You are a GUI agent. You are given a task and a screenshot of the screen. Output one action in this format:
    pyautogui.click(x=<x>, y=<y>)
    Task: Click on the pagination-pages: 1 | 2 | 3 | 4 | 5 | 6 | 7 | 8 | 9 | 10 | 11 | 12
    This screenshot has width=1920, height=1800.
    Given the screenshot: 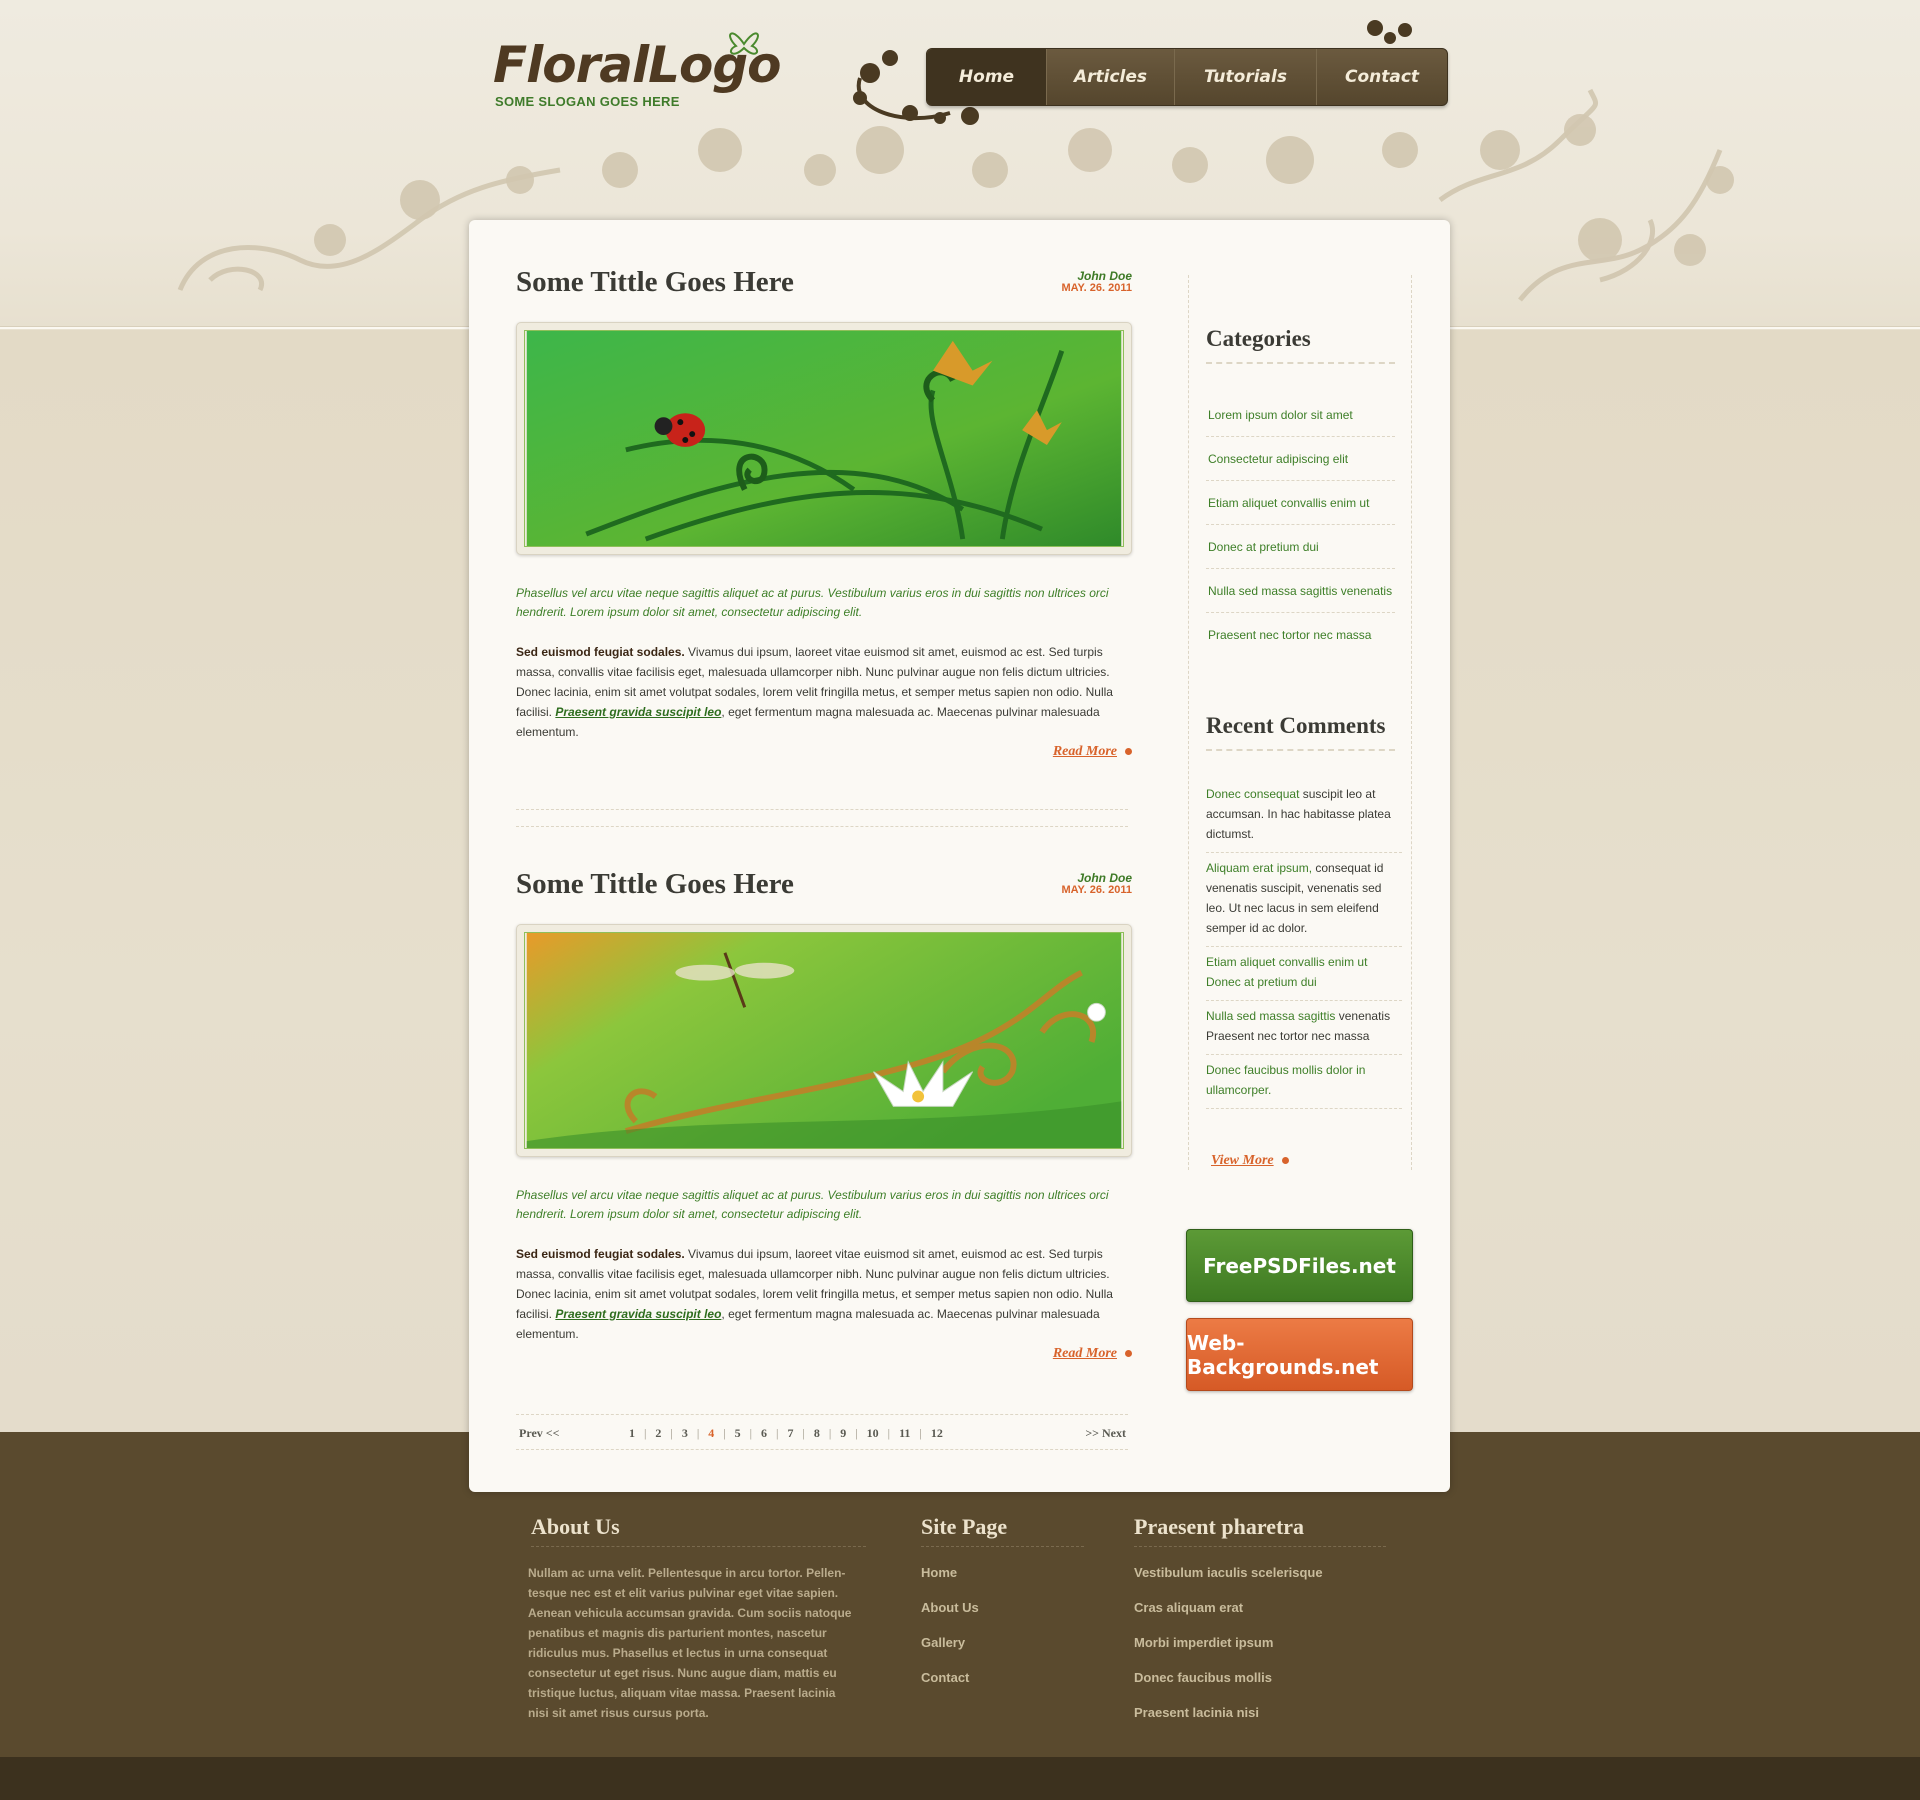 What is the action you would take?
    pyautogui.click(x=786, y=1433)
    